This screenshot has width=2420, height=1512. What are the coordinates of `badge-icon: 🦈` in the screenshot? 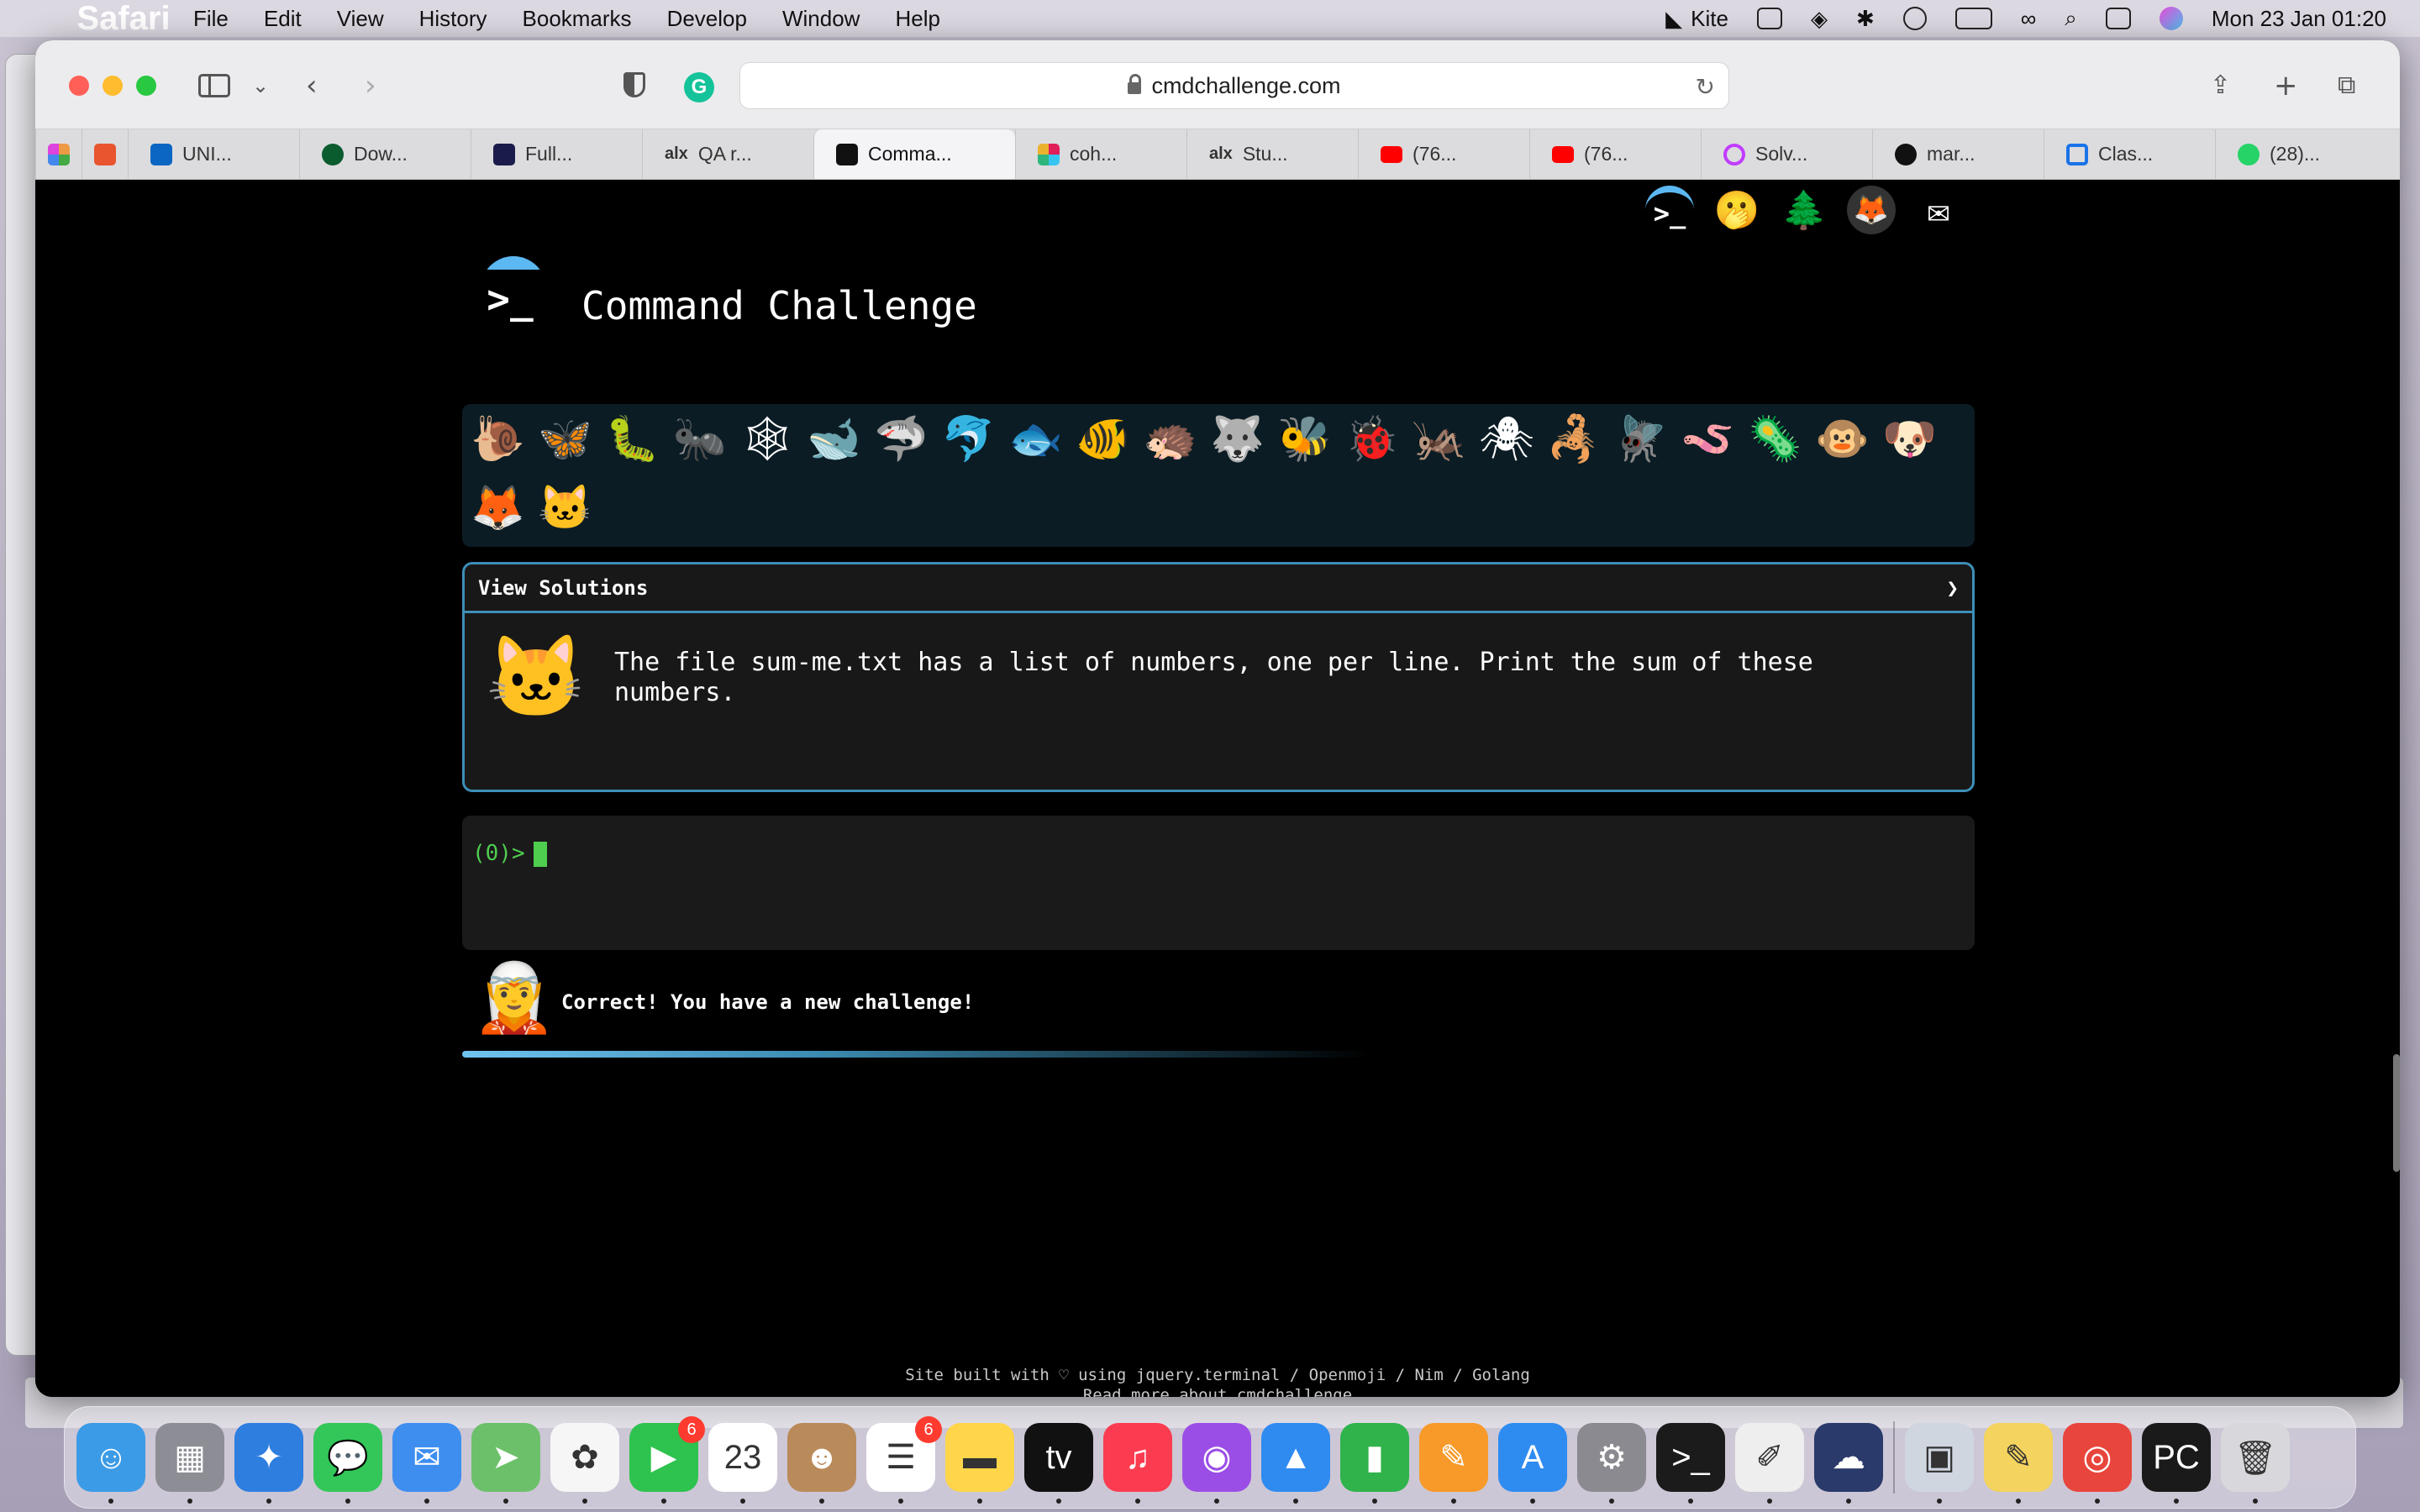 It's located at (901, 439).